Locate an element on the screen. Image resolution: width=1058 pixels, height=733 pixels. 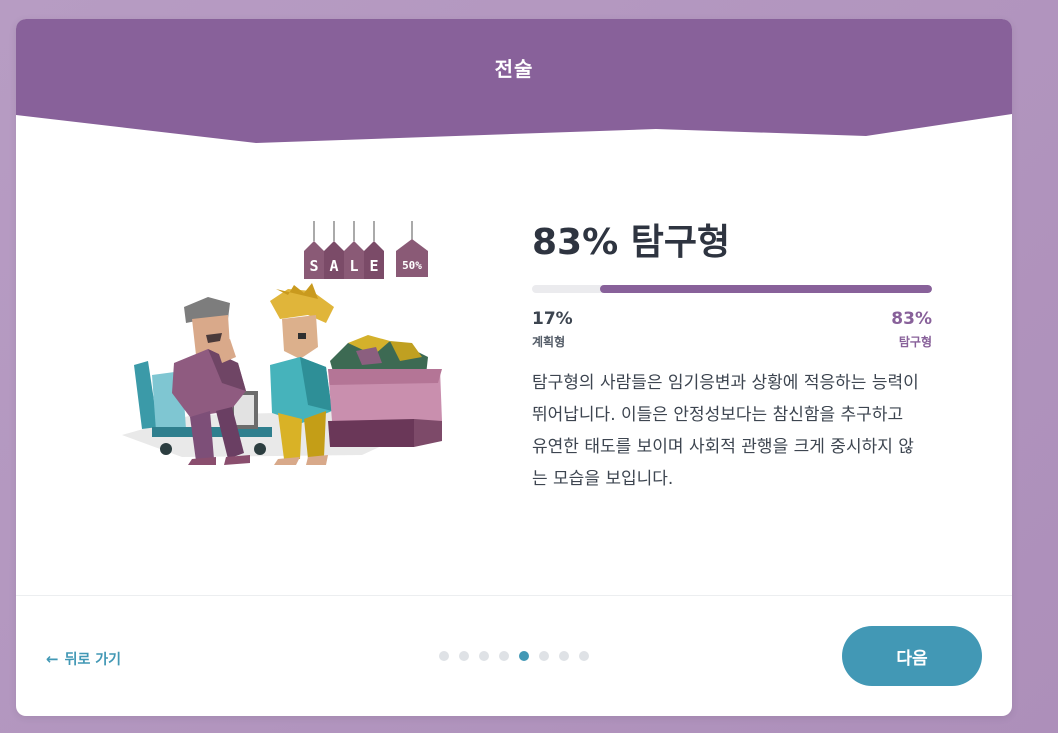
sale-letter-l: L is located at coordinates (353, 266).